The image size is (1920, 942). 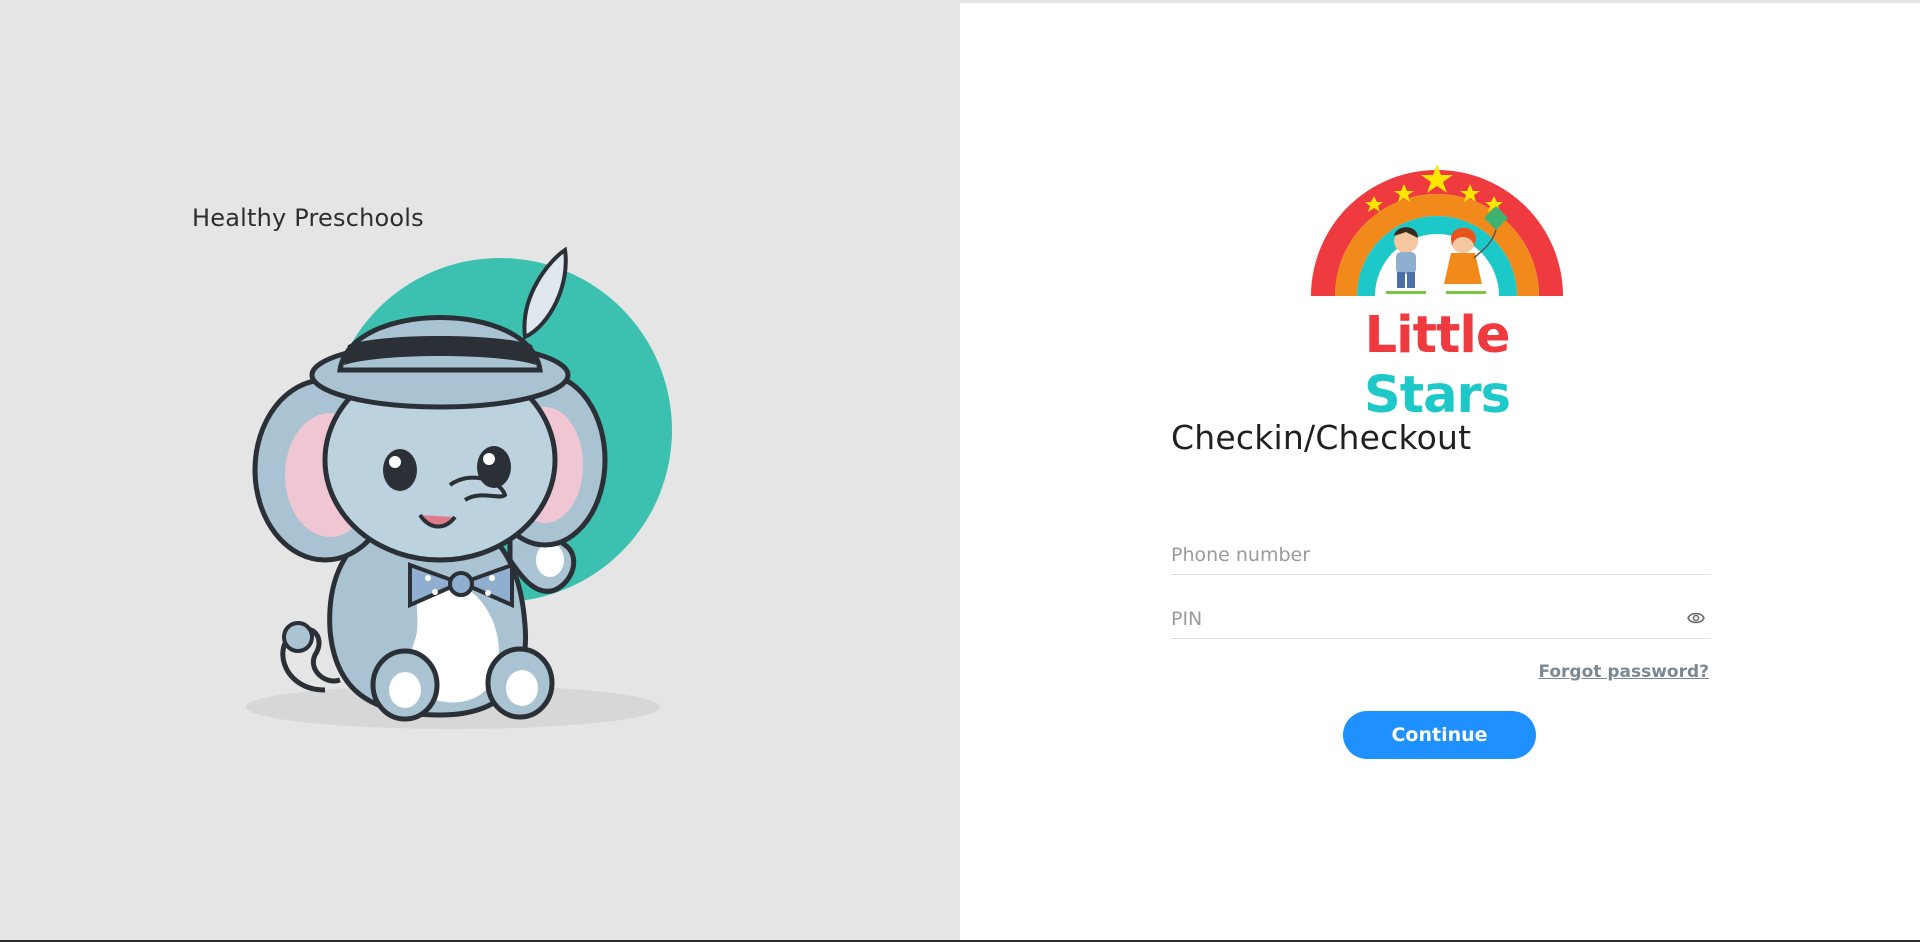 I want to click on logo-wordmark: Little Stars, so click(x=1437, y=366).